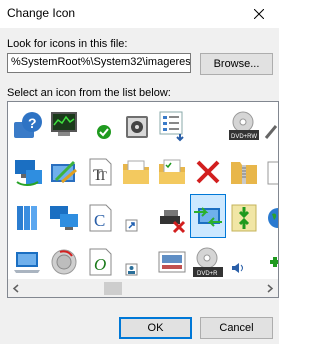 The height and width of the screenshot is (344, 320). I want to click on scroll-right-button, so click(269, 288).